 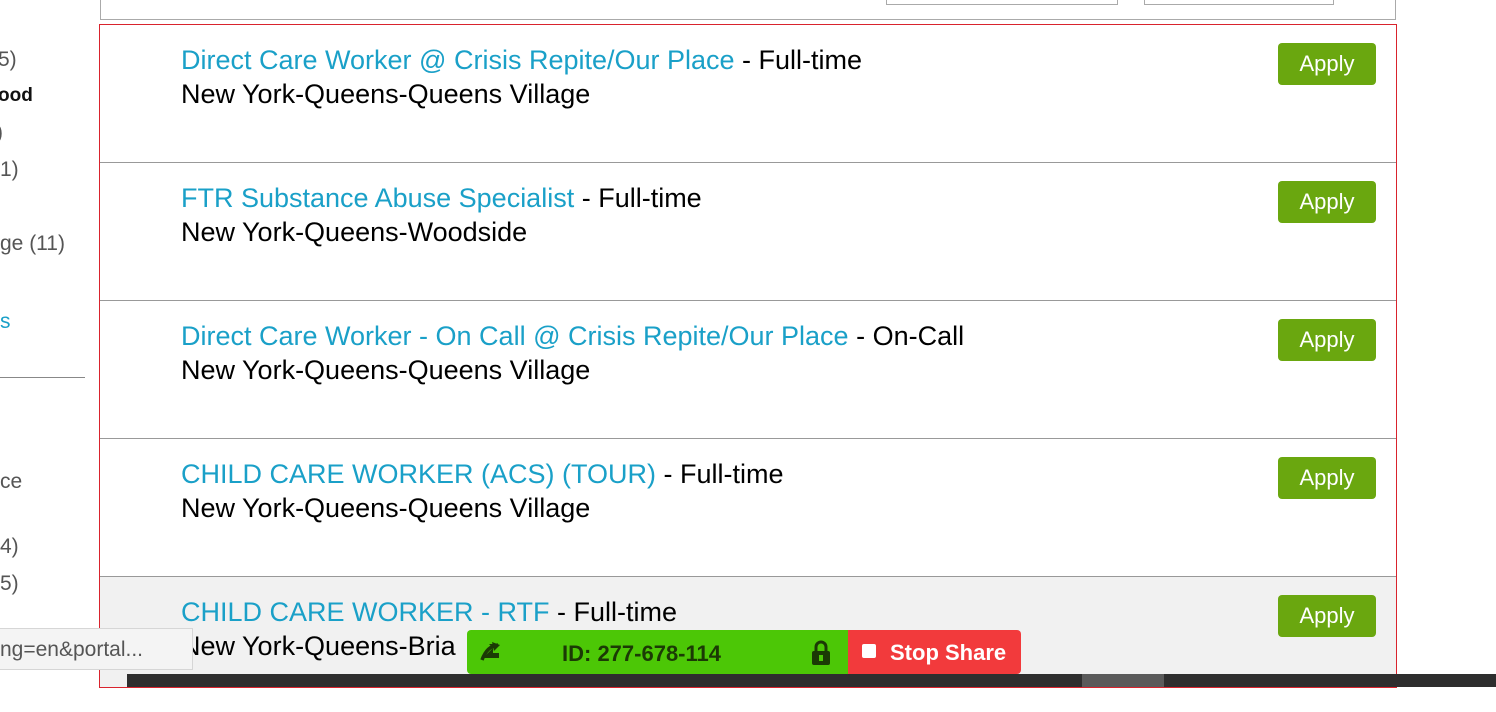 What do you see at coordinates (9, 547) in the screenshot?
I see `sidebar-count: 4)` at bounding box center [9, 547].